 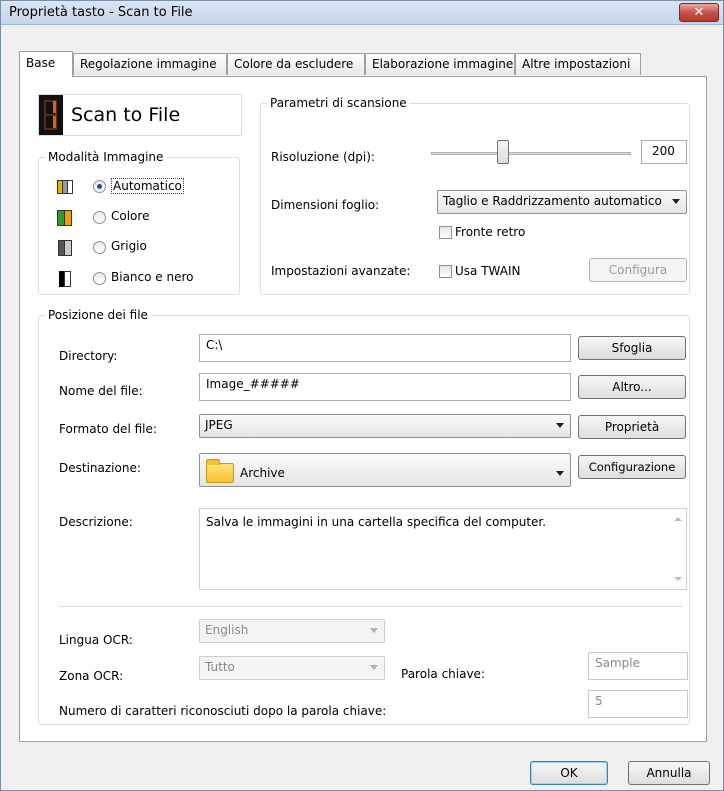 I want to click on radio-colore-label: Colore, so click(x=130, y=216).